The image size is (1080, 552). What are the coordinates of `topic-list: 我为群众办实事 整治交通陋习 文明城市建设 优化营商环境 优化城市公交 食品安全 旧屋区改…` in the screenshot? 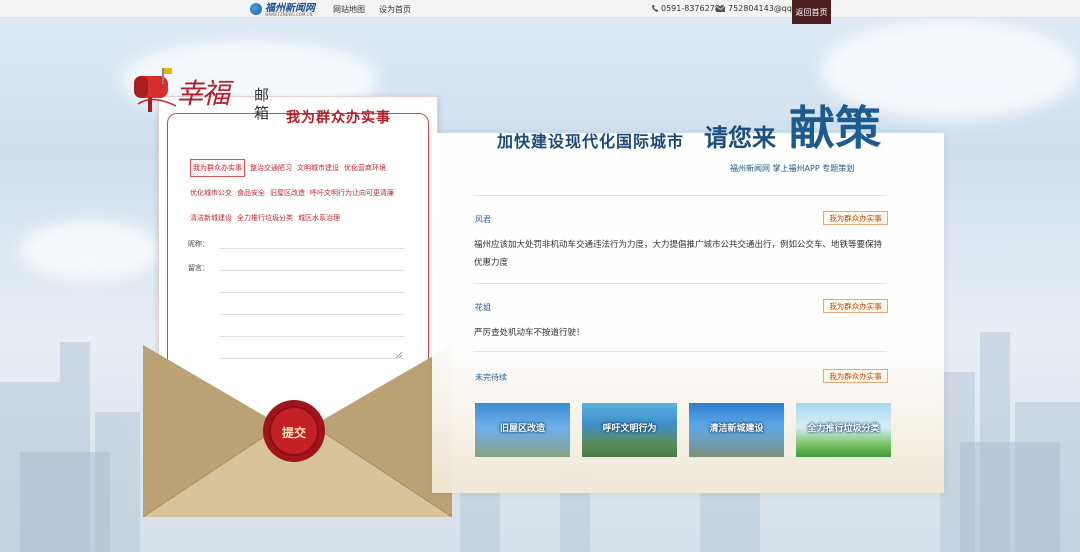 It's located at (305, 193).